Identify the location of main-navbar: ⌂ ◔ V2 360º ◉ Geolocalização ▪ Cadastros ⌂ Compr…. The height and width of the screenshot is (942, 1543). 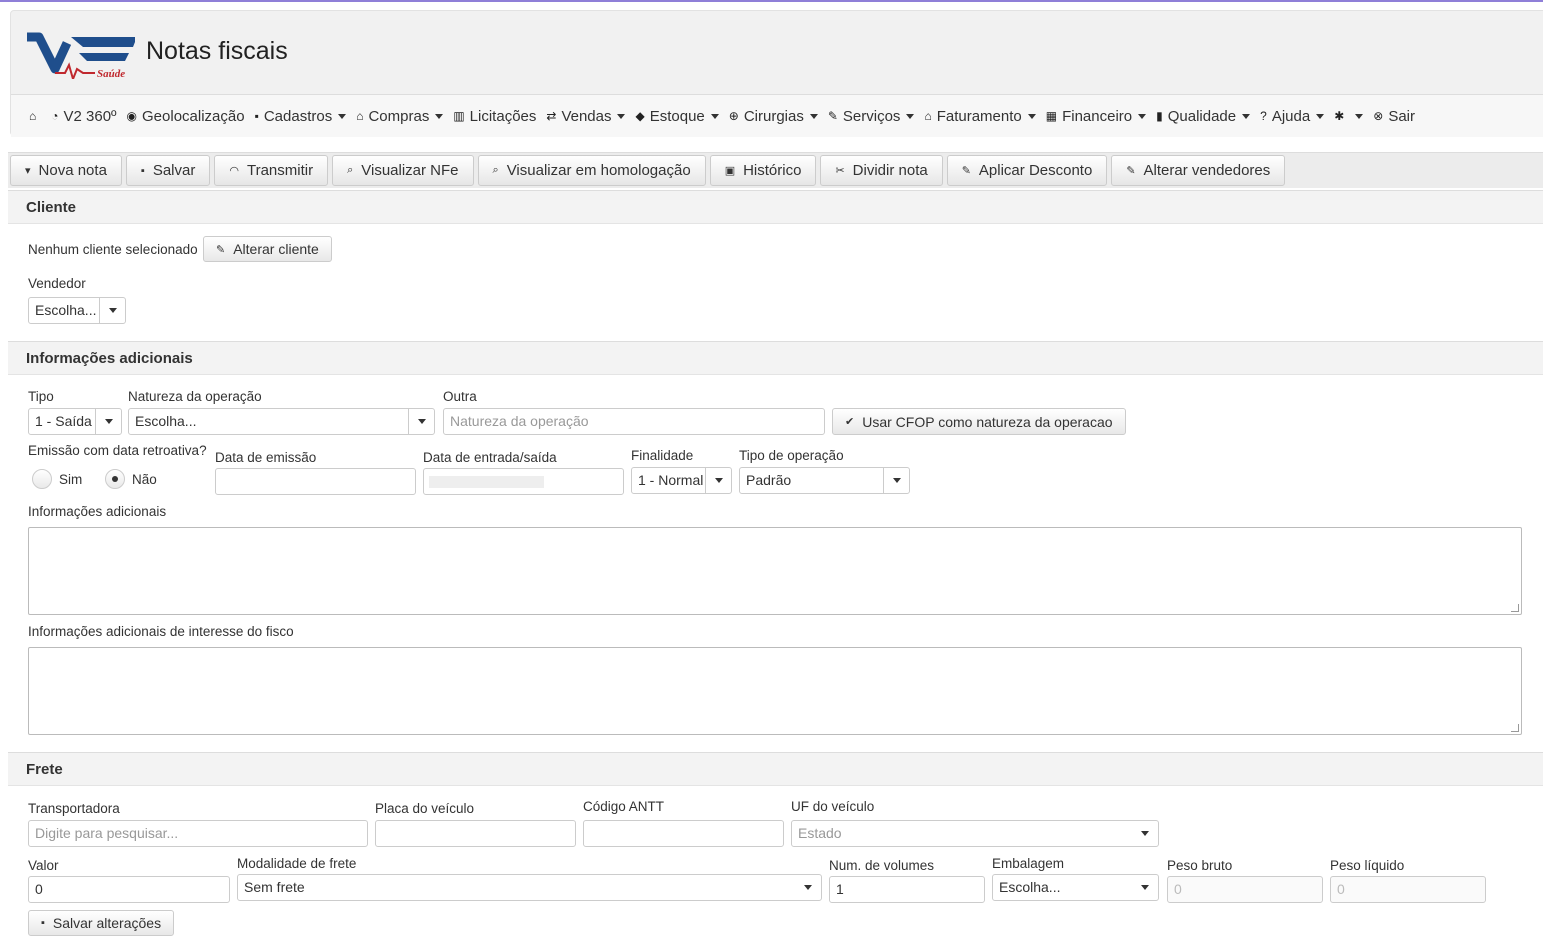
(777, 115).